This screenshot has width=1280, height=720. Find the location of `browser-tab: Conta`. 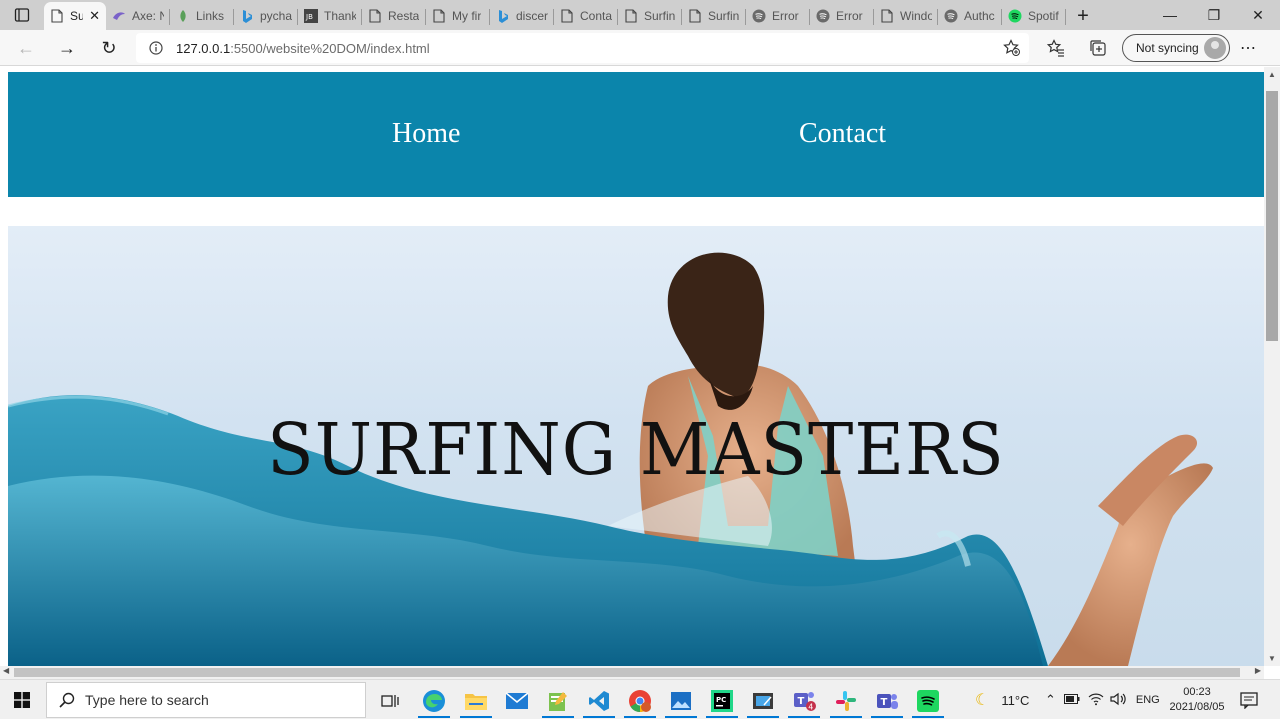

browser-tab: Conta is located at coordinates (586, 16).